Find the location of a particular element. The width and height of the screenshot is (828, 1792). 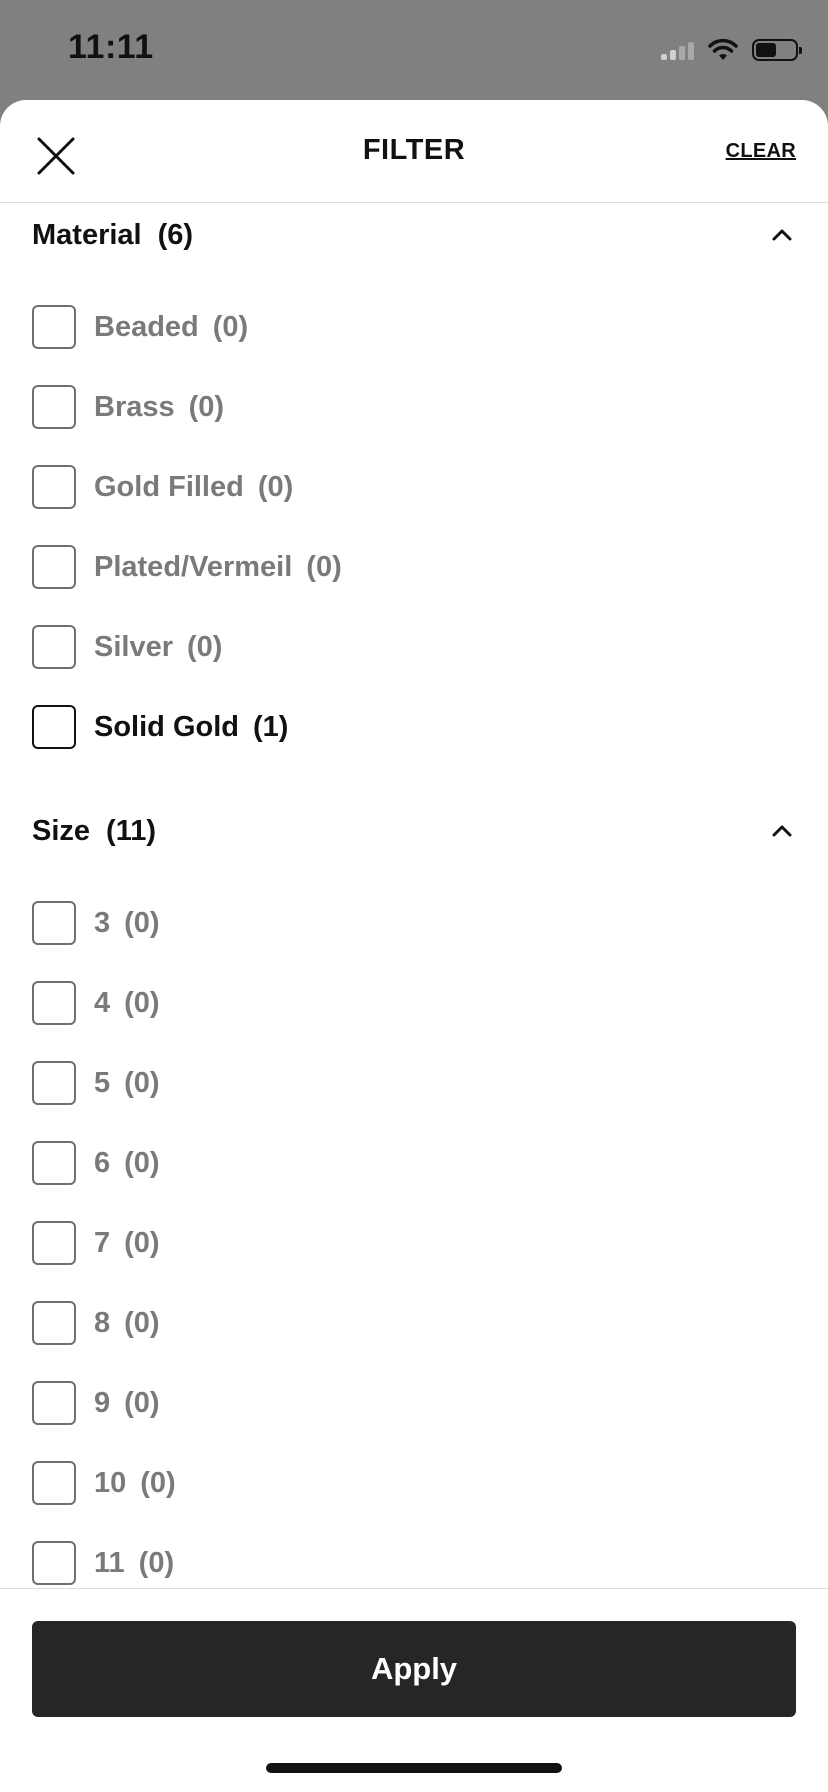

page-title: FILTER is located at coordinates (414, 150).